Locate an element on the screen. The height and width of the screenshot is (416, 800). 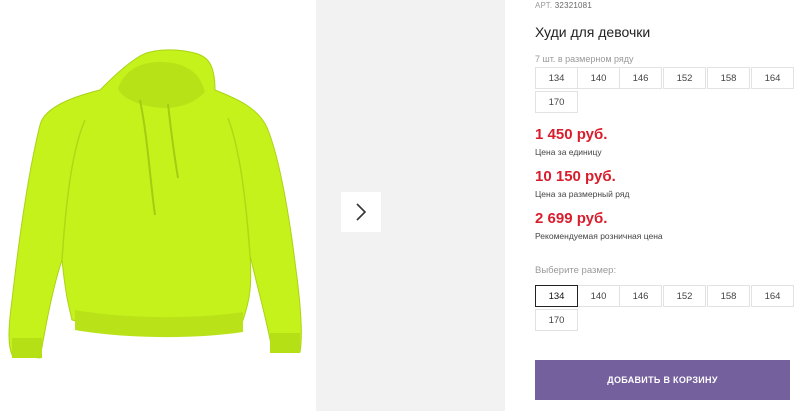
unit-price-label: Цена за единицу is located at coordinates (568, 152).